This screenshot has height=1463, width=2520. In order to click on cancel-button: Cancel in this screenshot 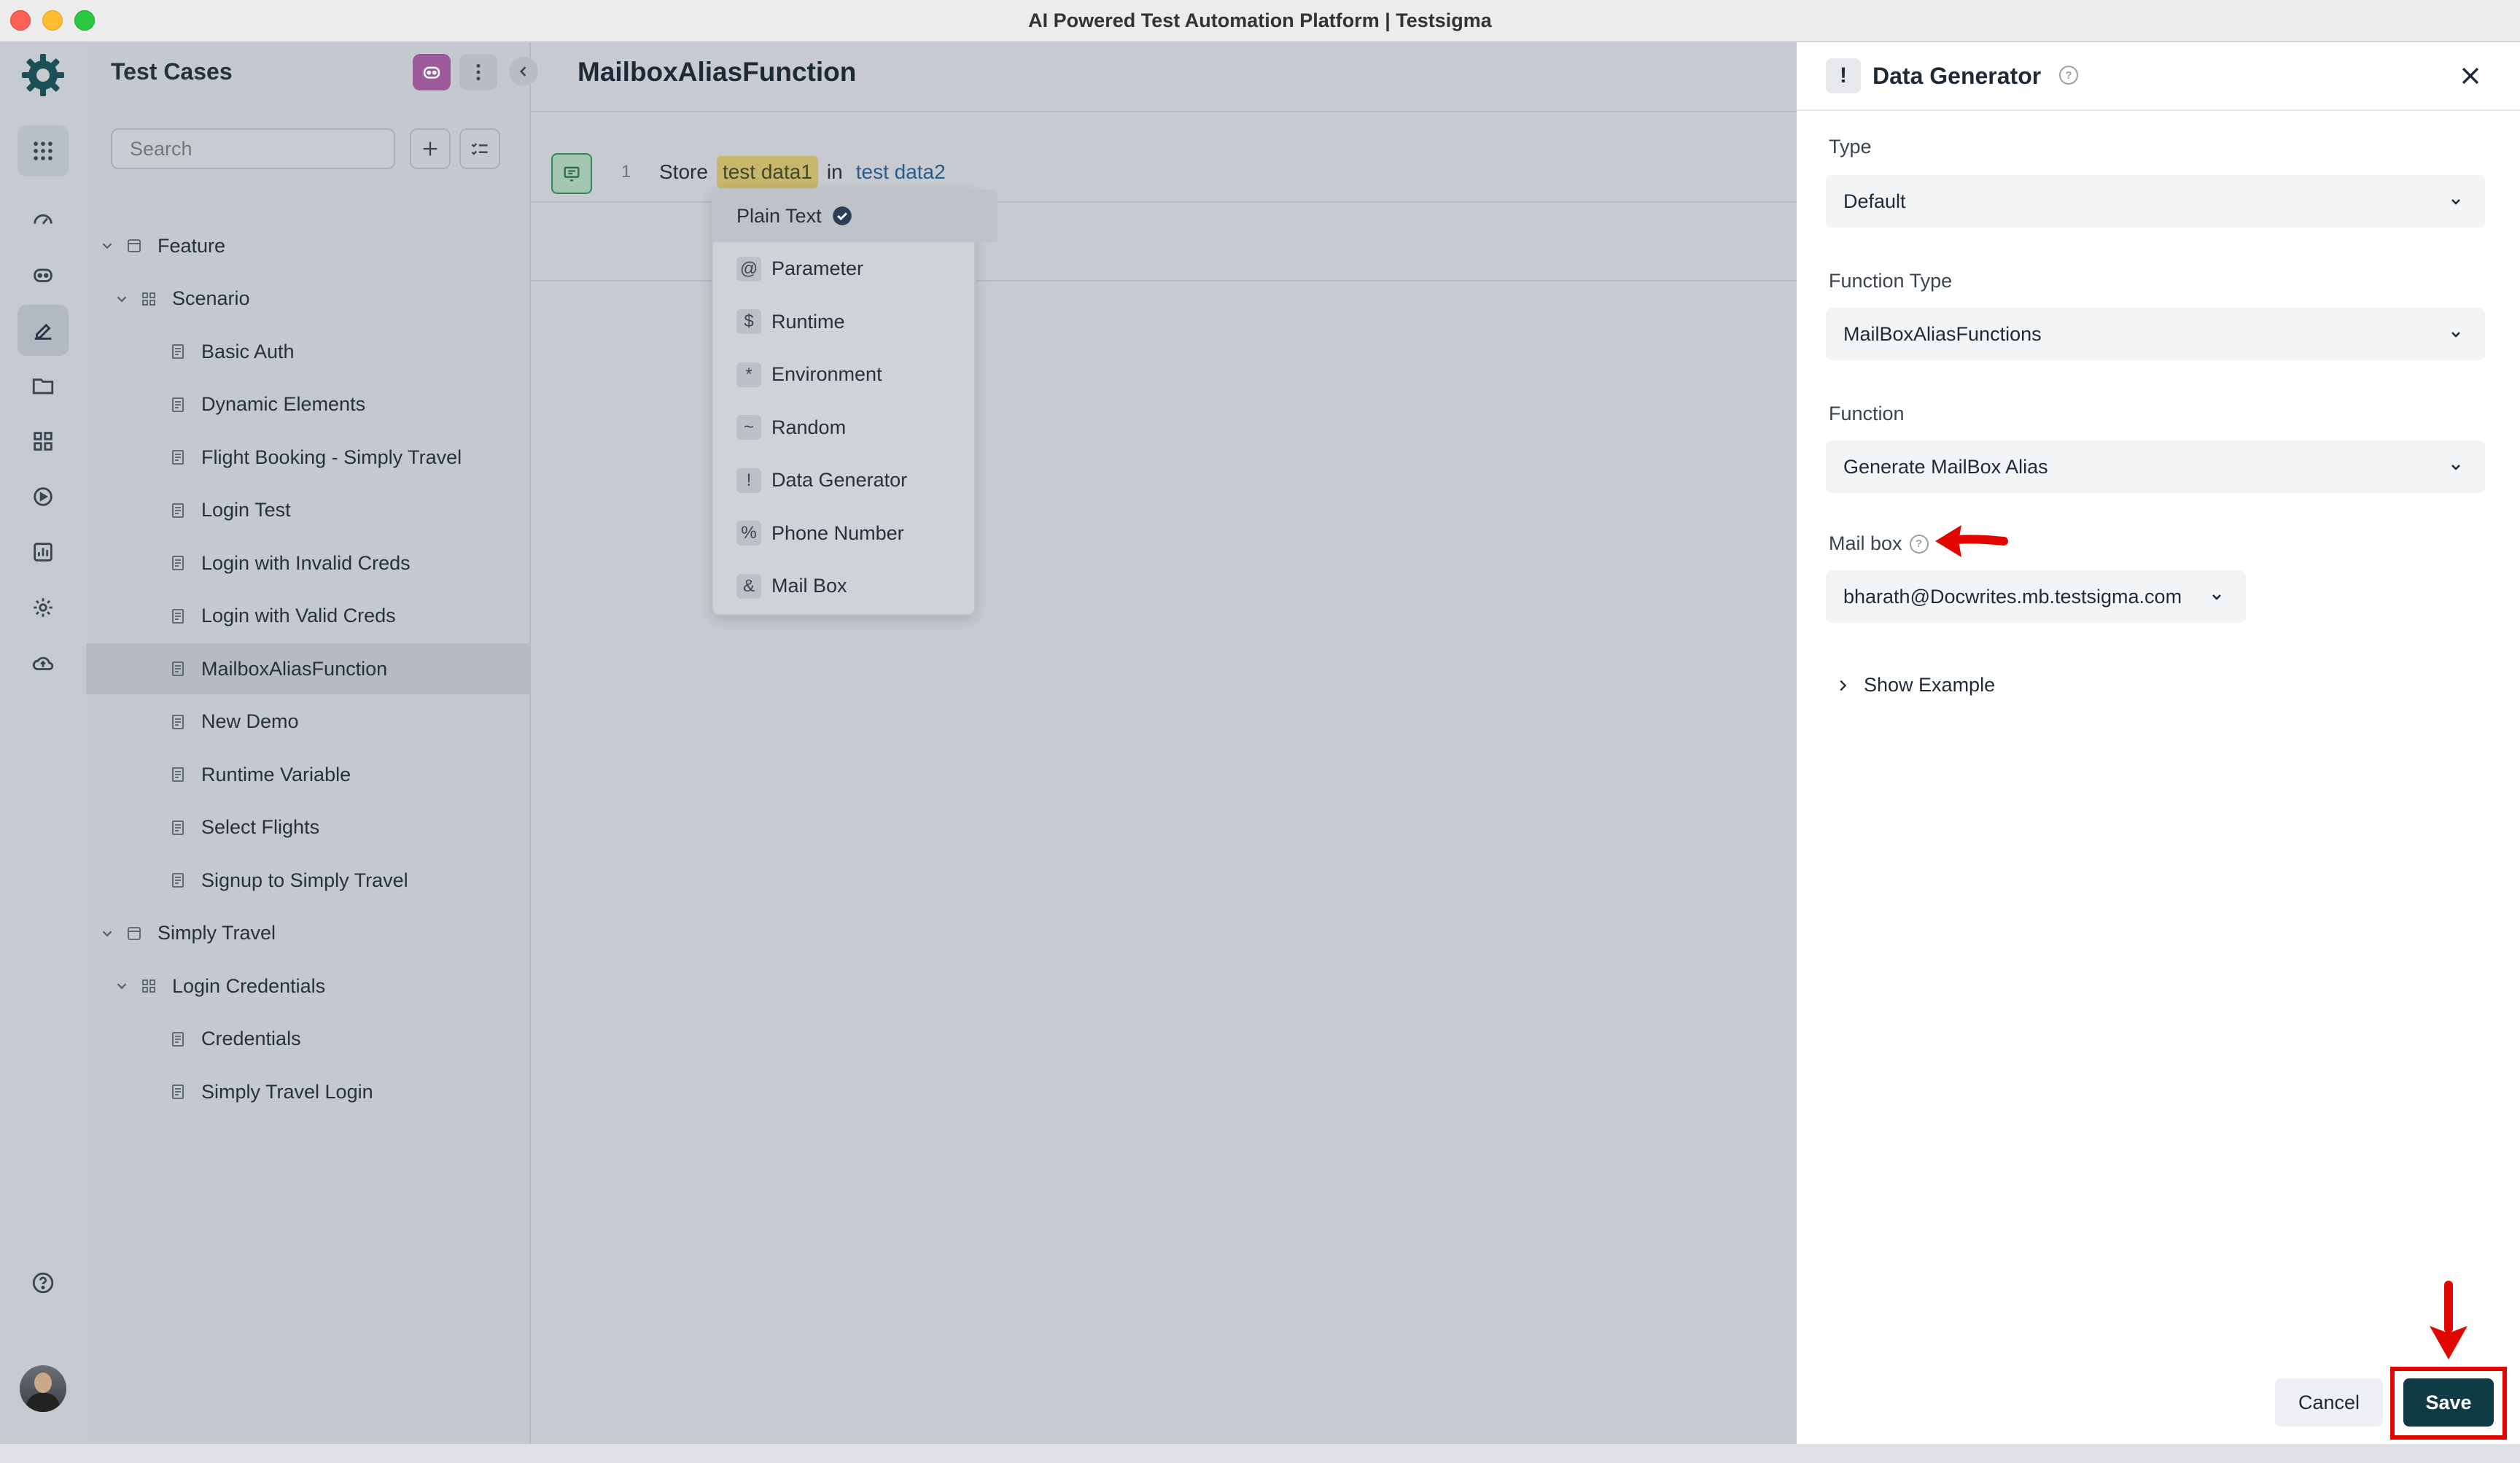, I will do `click(2329, 1402)`.